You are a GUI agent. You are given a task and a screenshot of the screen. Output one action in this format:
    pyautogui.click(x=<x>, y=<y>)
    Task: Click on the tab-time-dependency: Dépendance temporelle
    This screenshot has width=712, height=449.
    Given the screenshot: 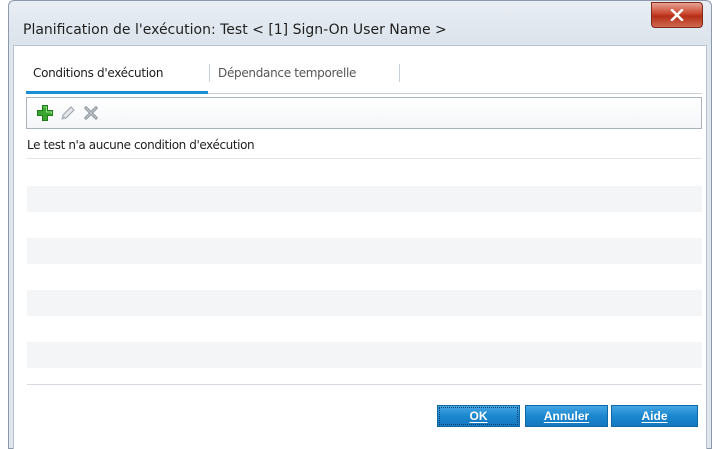 What is the action you would take?
    pyautogui.click(x=305, y=77)
    